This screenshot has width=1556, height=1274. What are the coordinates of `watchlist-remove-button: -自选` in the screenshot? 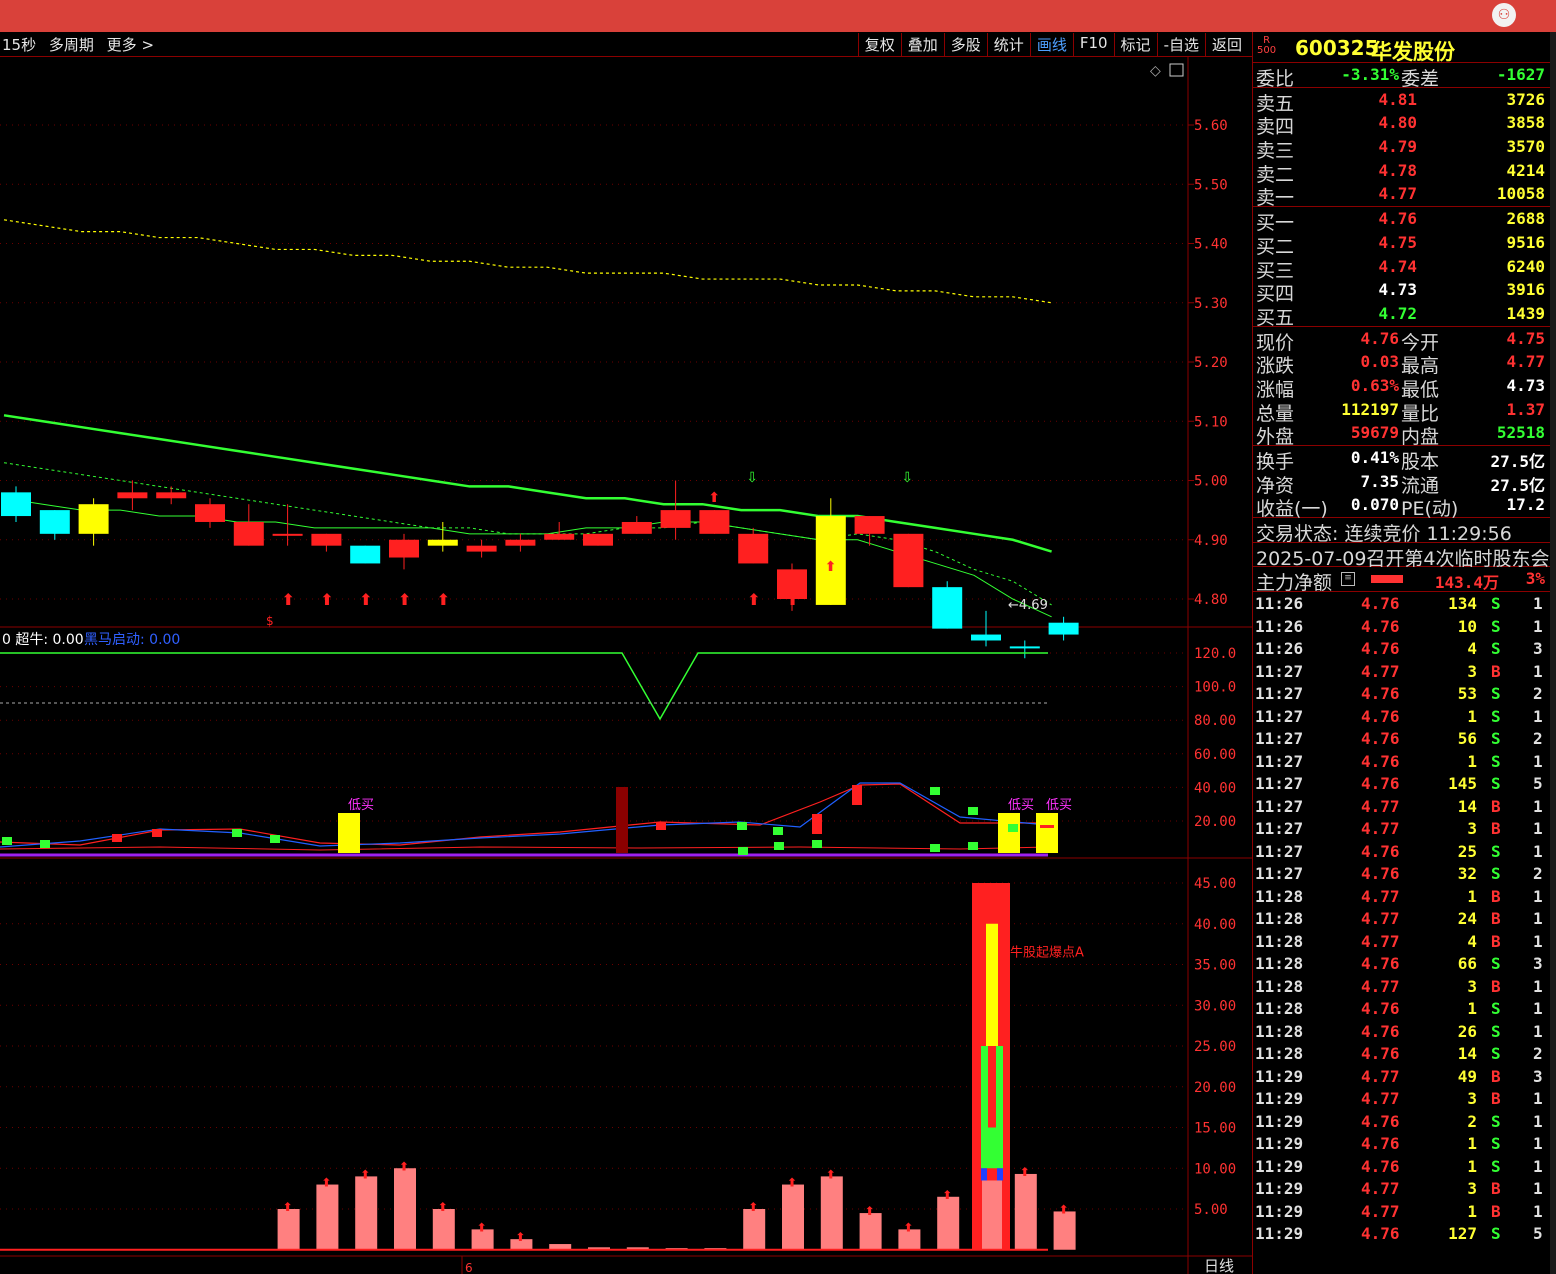 It's located at (1180, 44).